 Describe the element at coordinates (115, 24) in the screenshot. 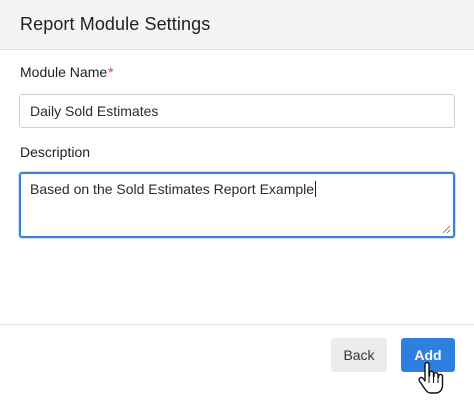

I see `dialog-title: Report Module Settings` at that location.